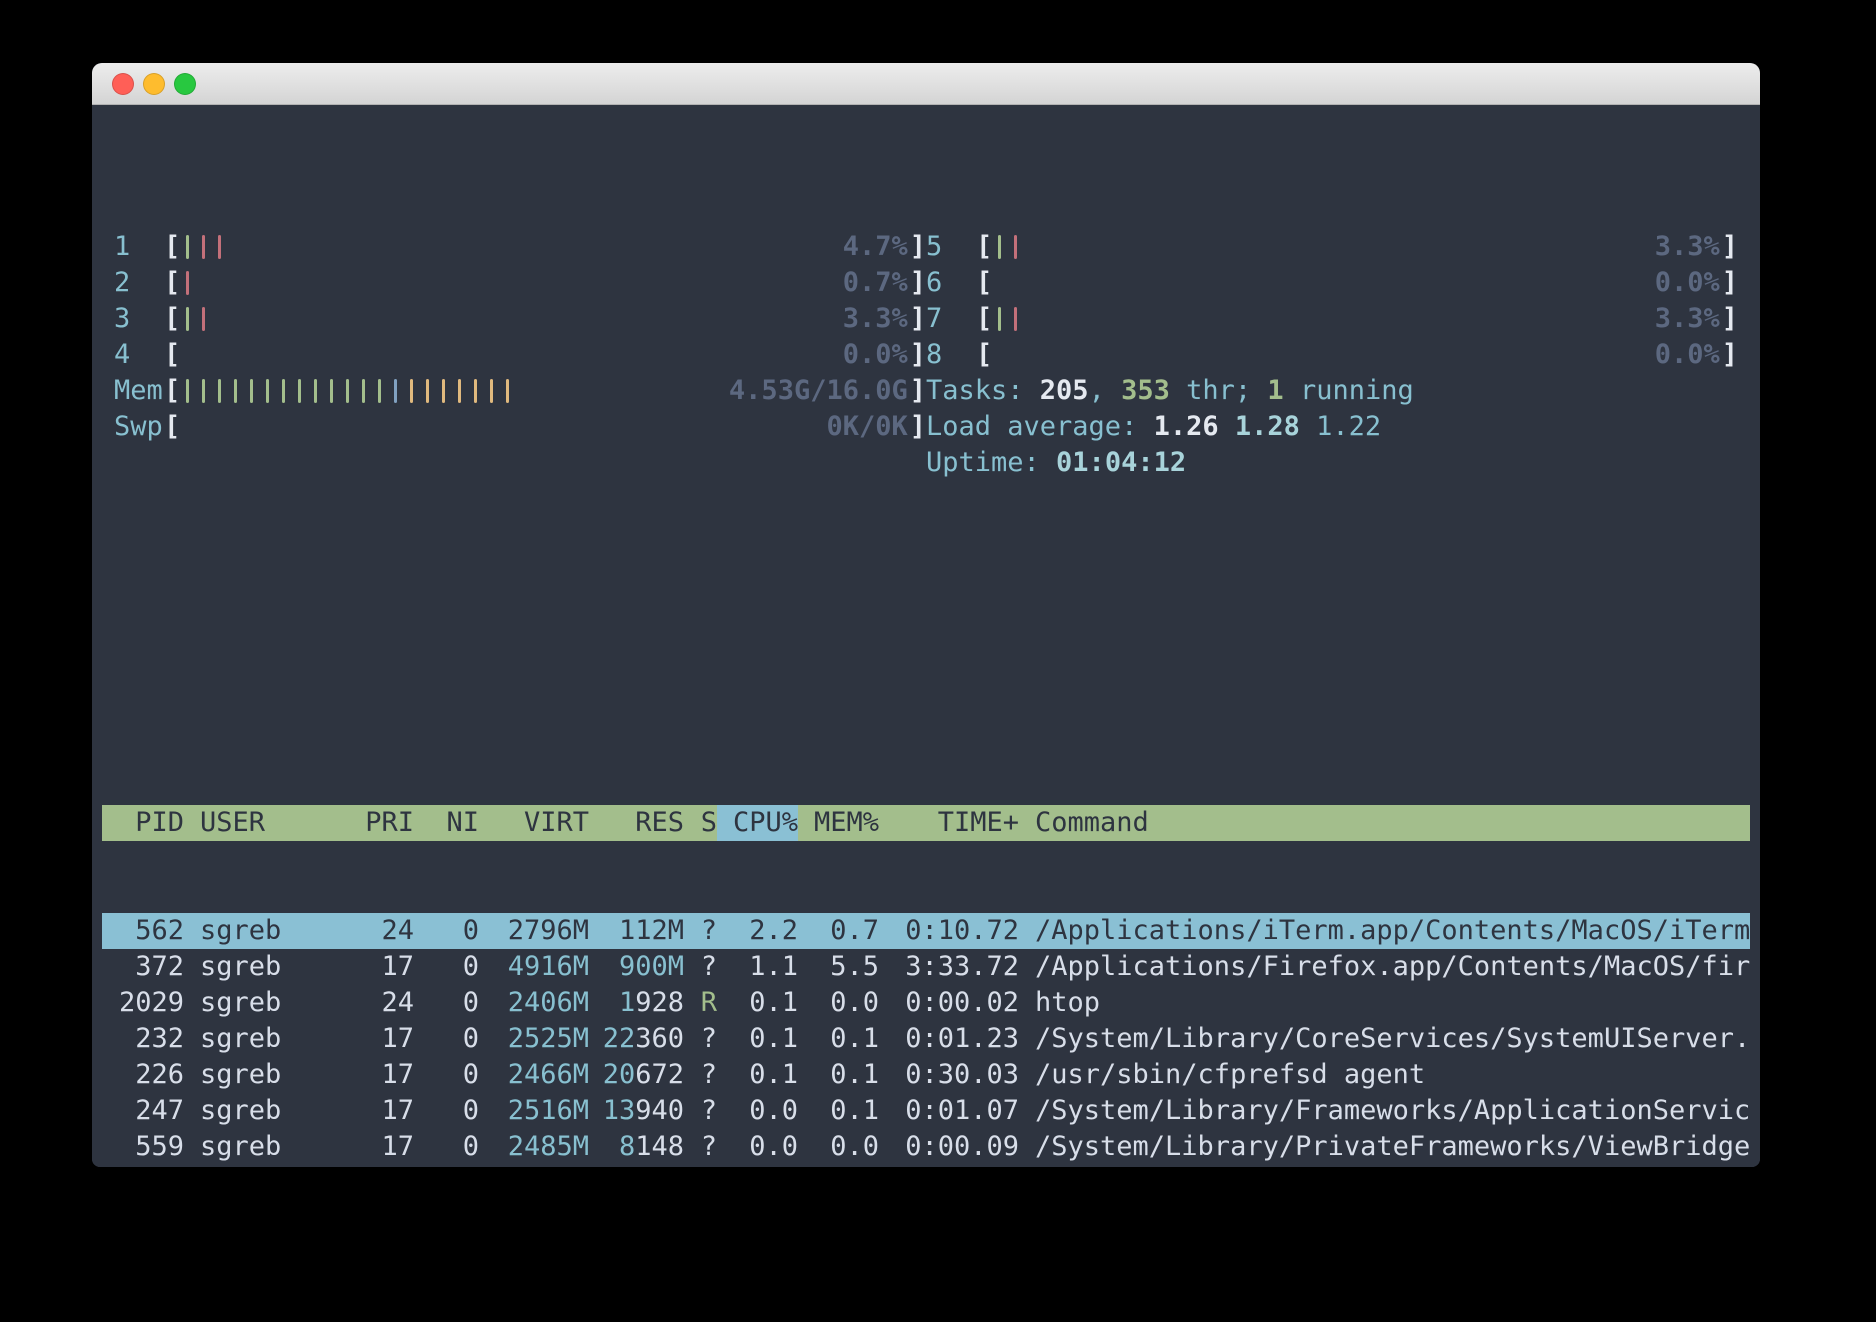  Describe the element at coordinates (143, 823) in the screenshot. I see `column-header-pid: PID` at that location.